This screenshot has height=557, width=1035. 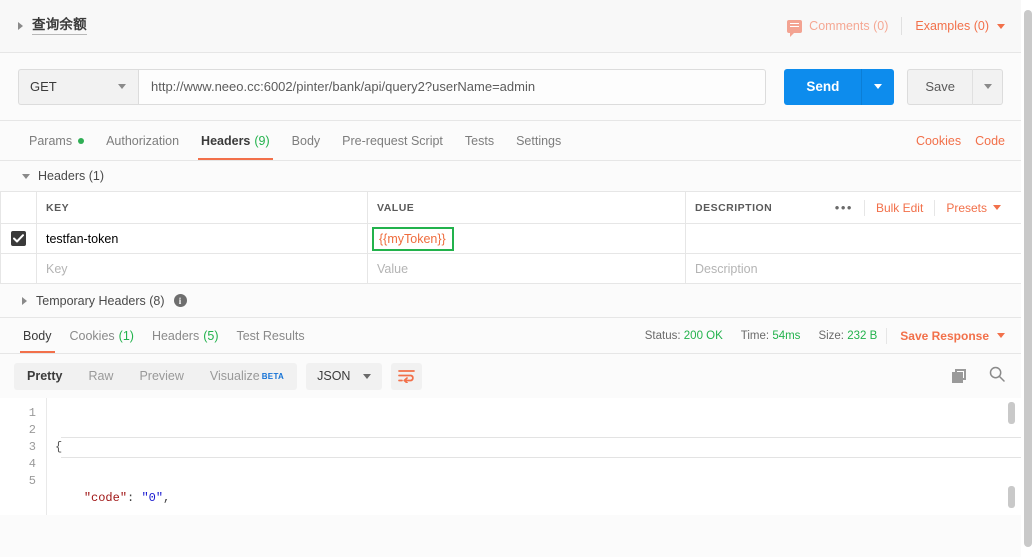 I want to click on new-header-value-input: Value, so click(x=526, y=268).